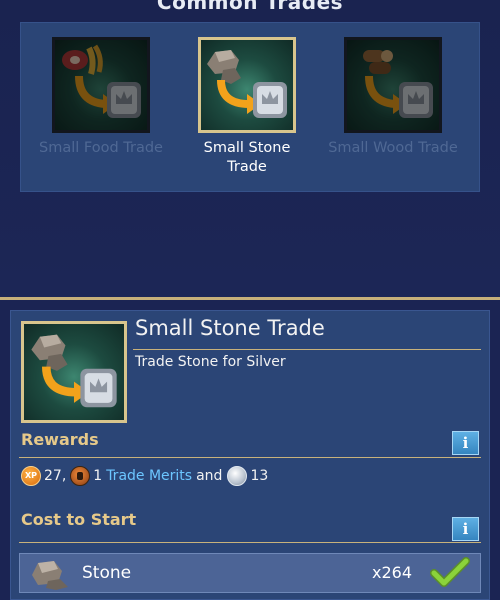 The width and height of the screenshot is (500, 600). I want to click on trade-thumbnail-stone, so click(247, 85).